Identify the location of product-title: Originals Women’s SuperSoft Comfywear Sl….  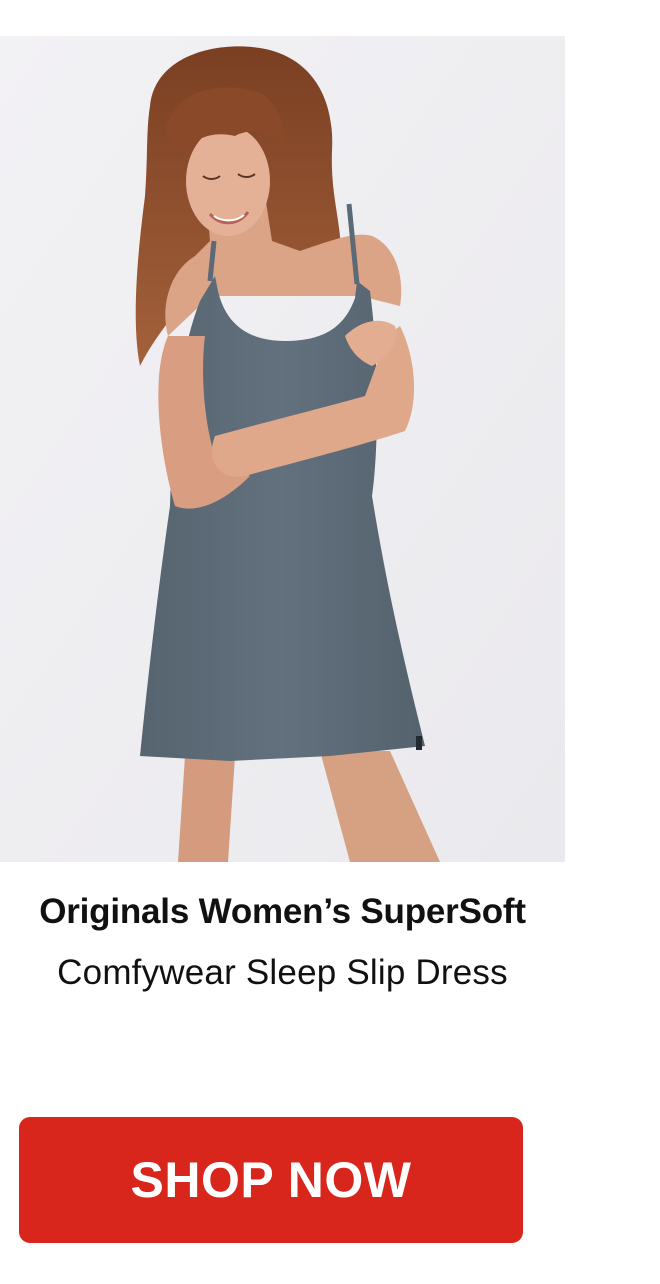
(282, 942).